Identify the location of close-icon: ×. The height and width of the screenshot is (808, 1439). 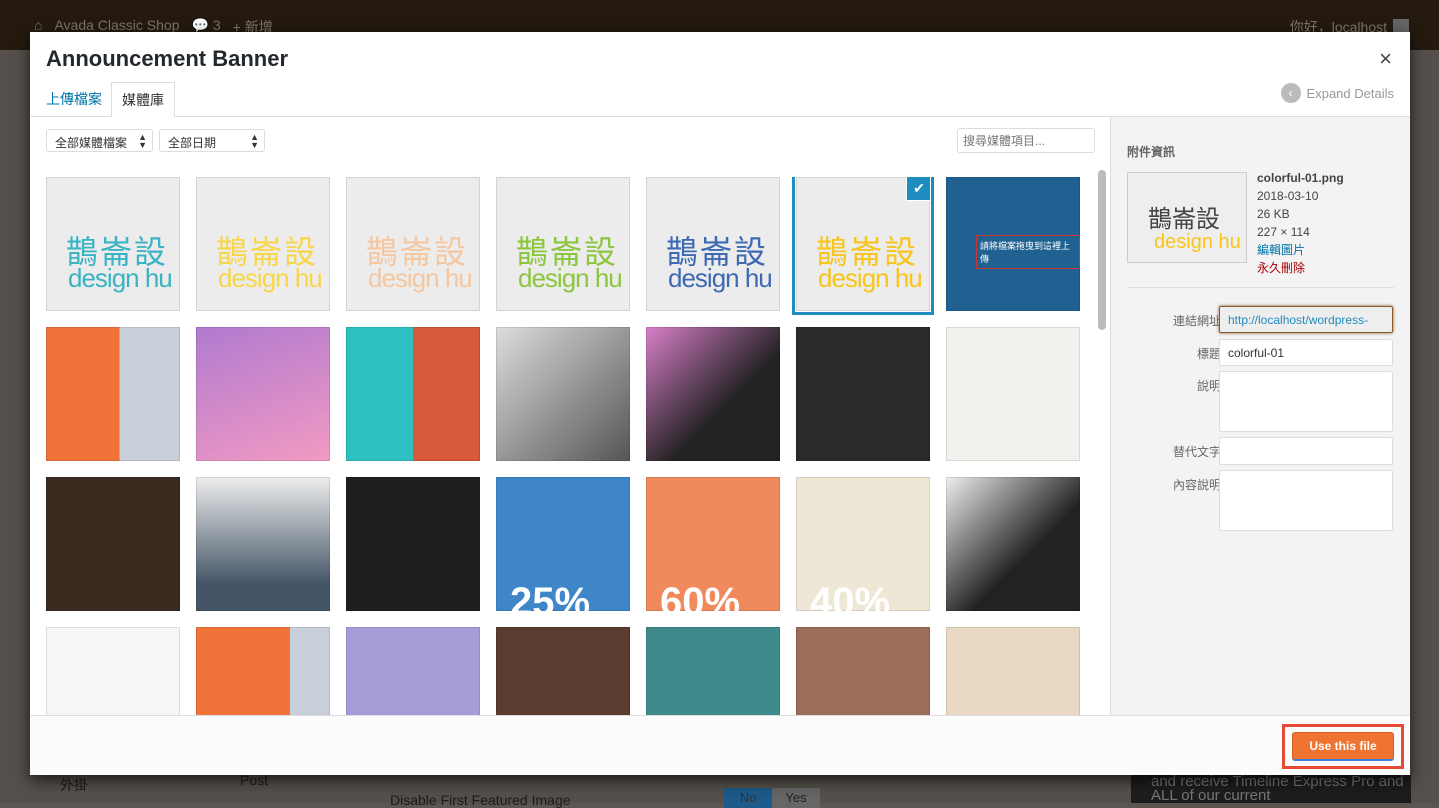
(1385, 59).